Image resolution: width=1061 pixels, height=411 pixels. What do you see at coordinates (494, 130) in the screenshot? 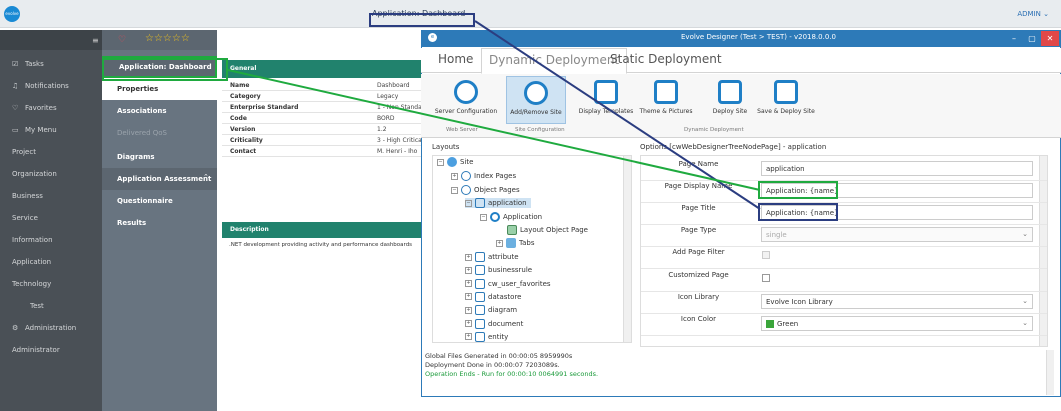
I see `green-connector` at bounding box center [494, 130].